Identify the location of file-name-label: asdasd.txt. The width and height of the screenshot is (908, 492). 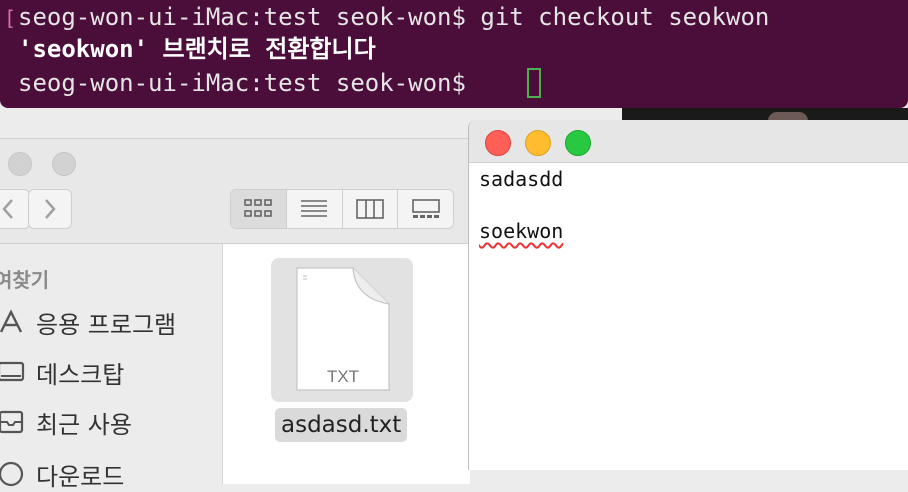
(341, 425).